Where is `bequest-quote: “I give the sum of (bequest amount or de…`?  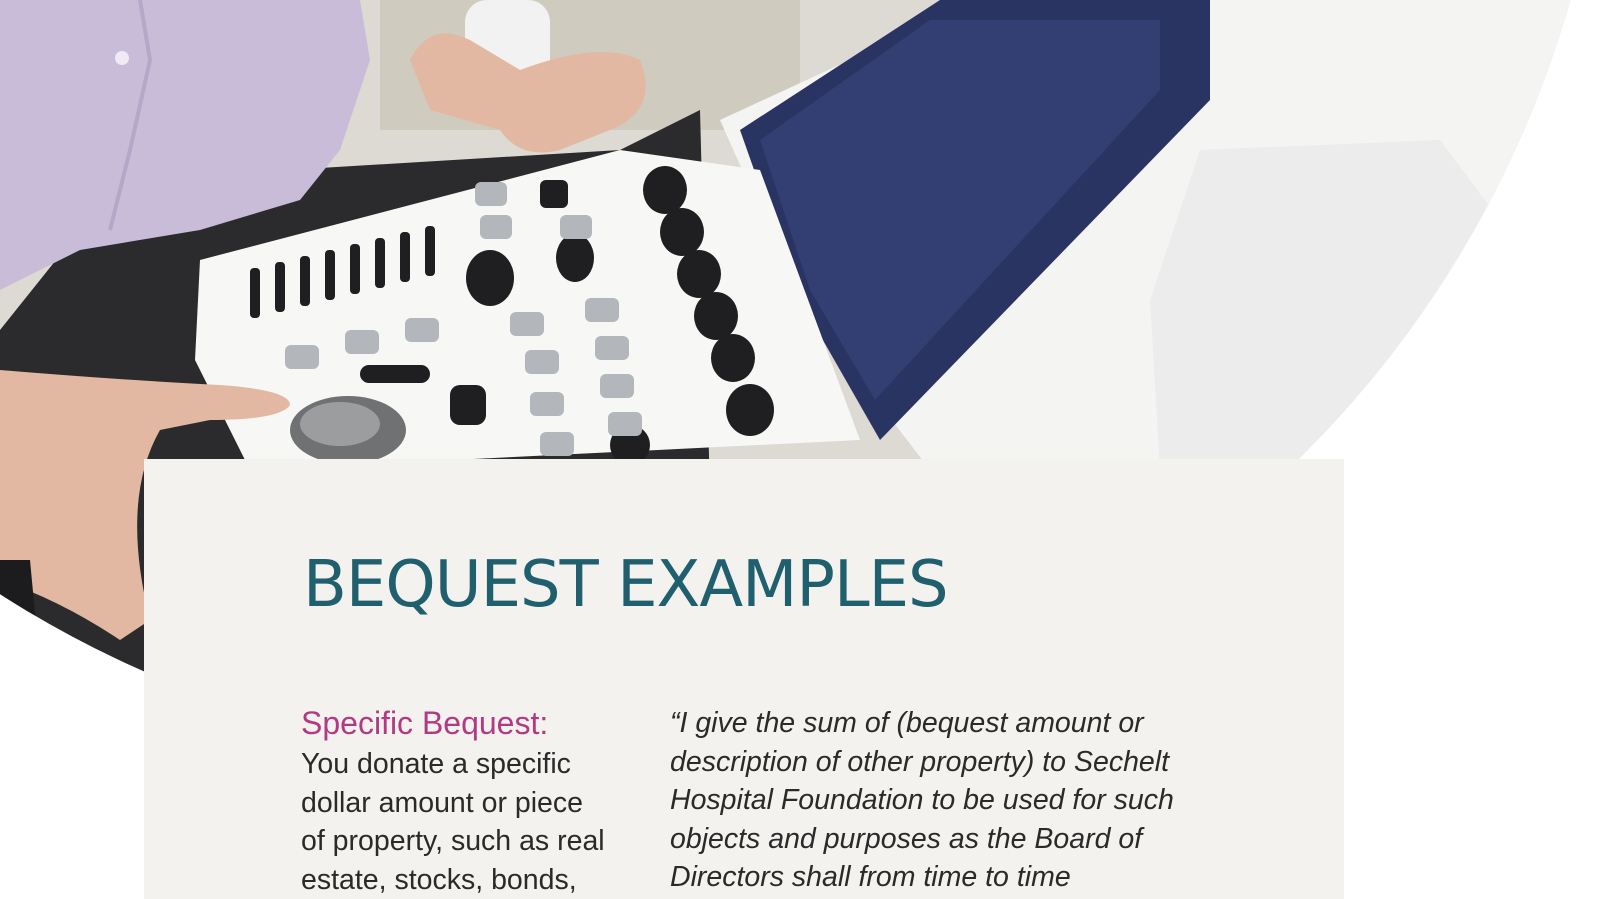 bequest-quote: “I give the sum of (bequest amount or de… is located at coordinates (922, 800).